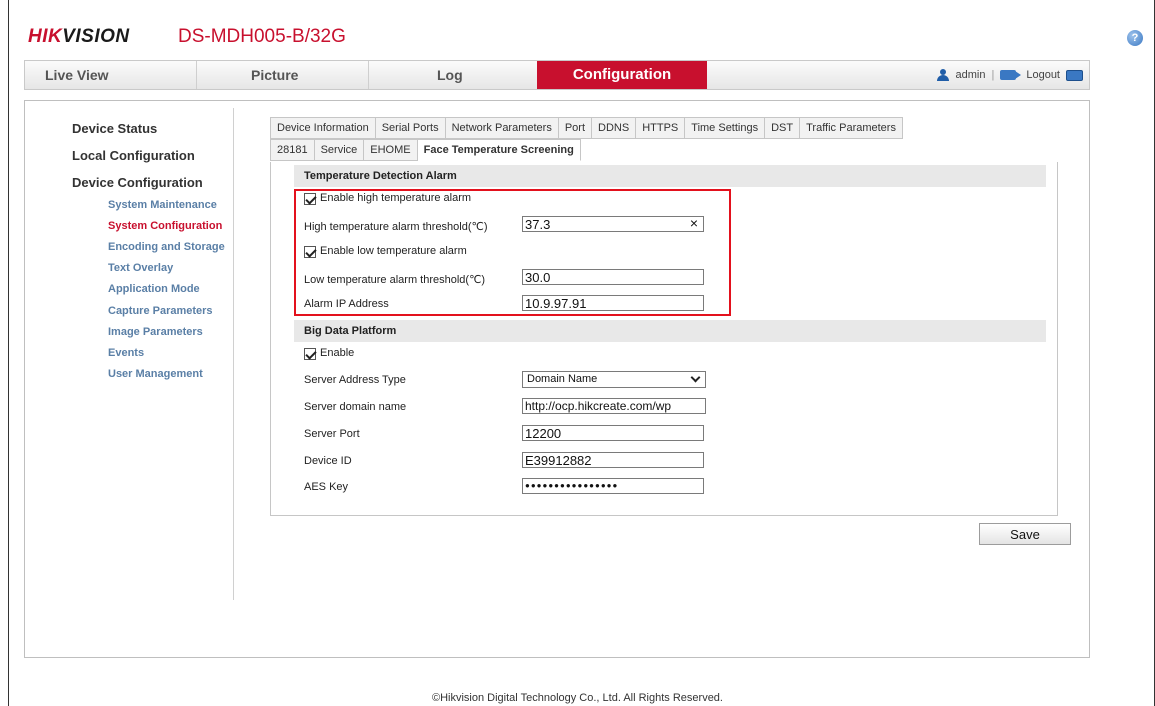 The image size is (1155, 706). Describe the element at coordinates (292, 150) in the screenshot. I see `tab-28181: 28181` at that location.